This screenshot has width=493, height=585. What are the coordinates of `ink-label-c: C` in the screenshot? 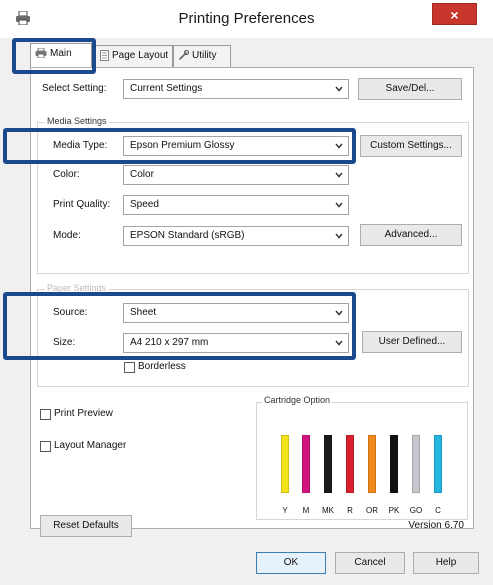 It's located at (438, 510).